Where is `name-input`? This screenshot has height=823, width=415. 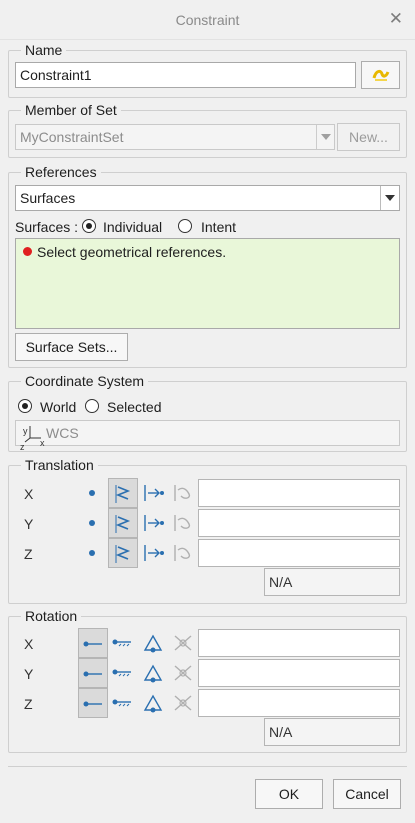
name-input is located at coordinates (185, 75).